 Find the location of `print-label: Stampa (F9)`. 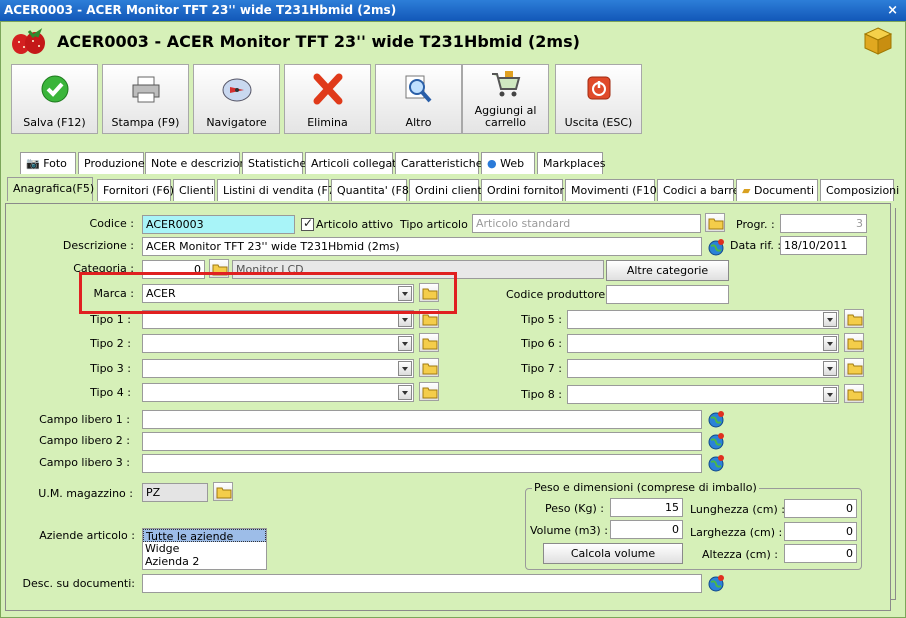

print-label: Stampa (F9) is located at coordinates (145, 122).